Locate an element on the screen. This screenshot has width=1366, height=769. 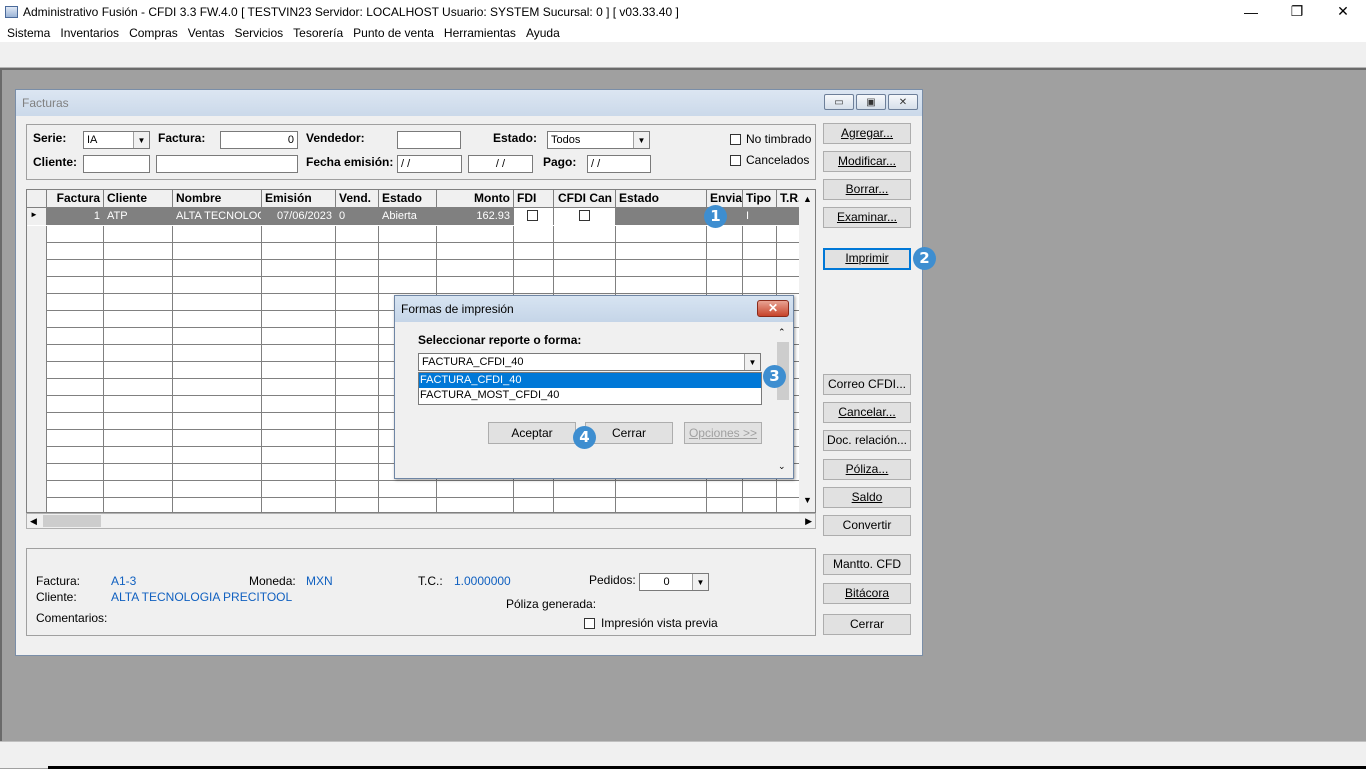
no-timbrado-checkbox is located at coordinates (735, 139).